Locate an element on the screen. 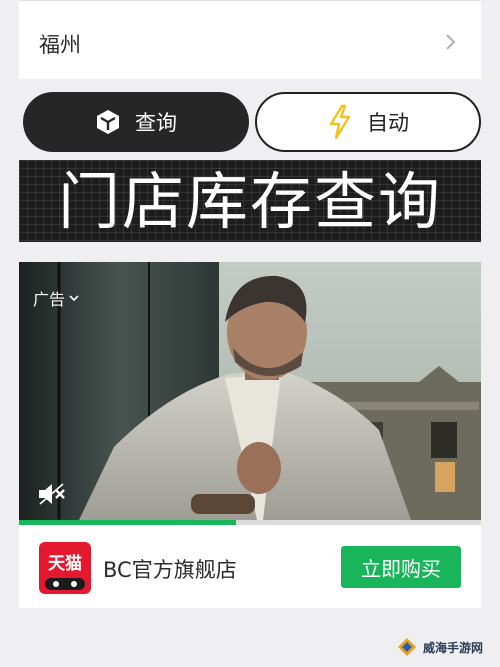 Image resolution: width=500 pixels, height=667 pixels. query-button: 查询 is located at coordinates (136, 122).